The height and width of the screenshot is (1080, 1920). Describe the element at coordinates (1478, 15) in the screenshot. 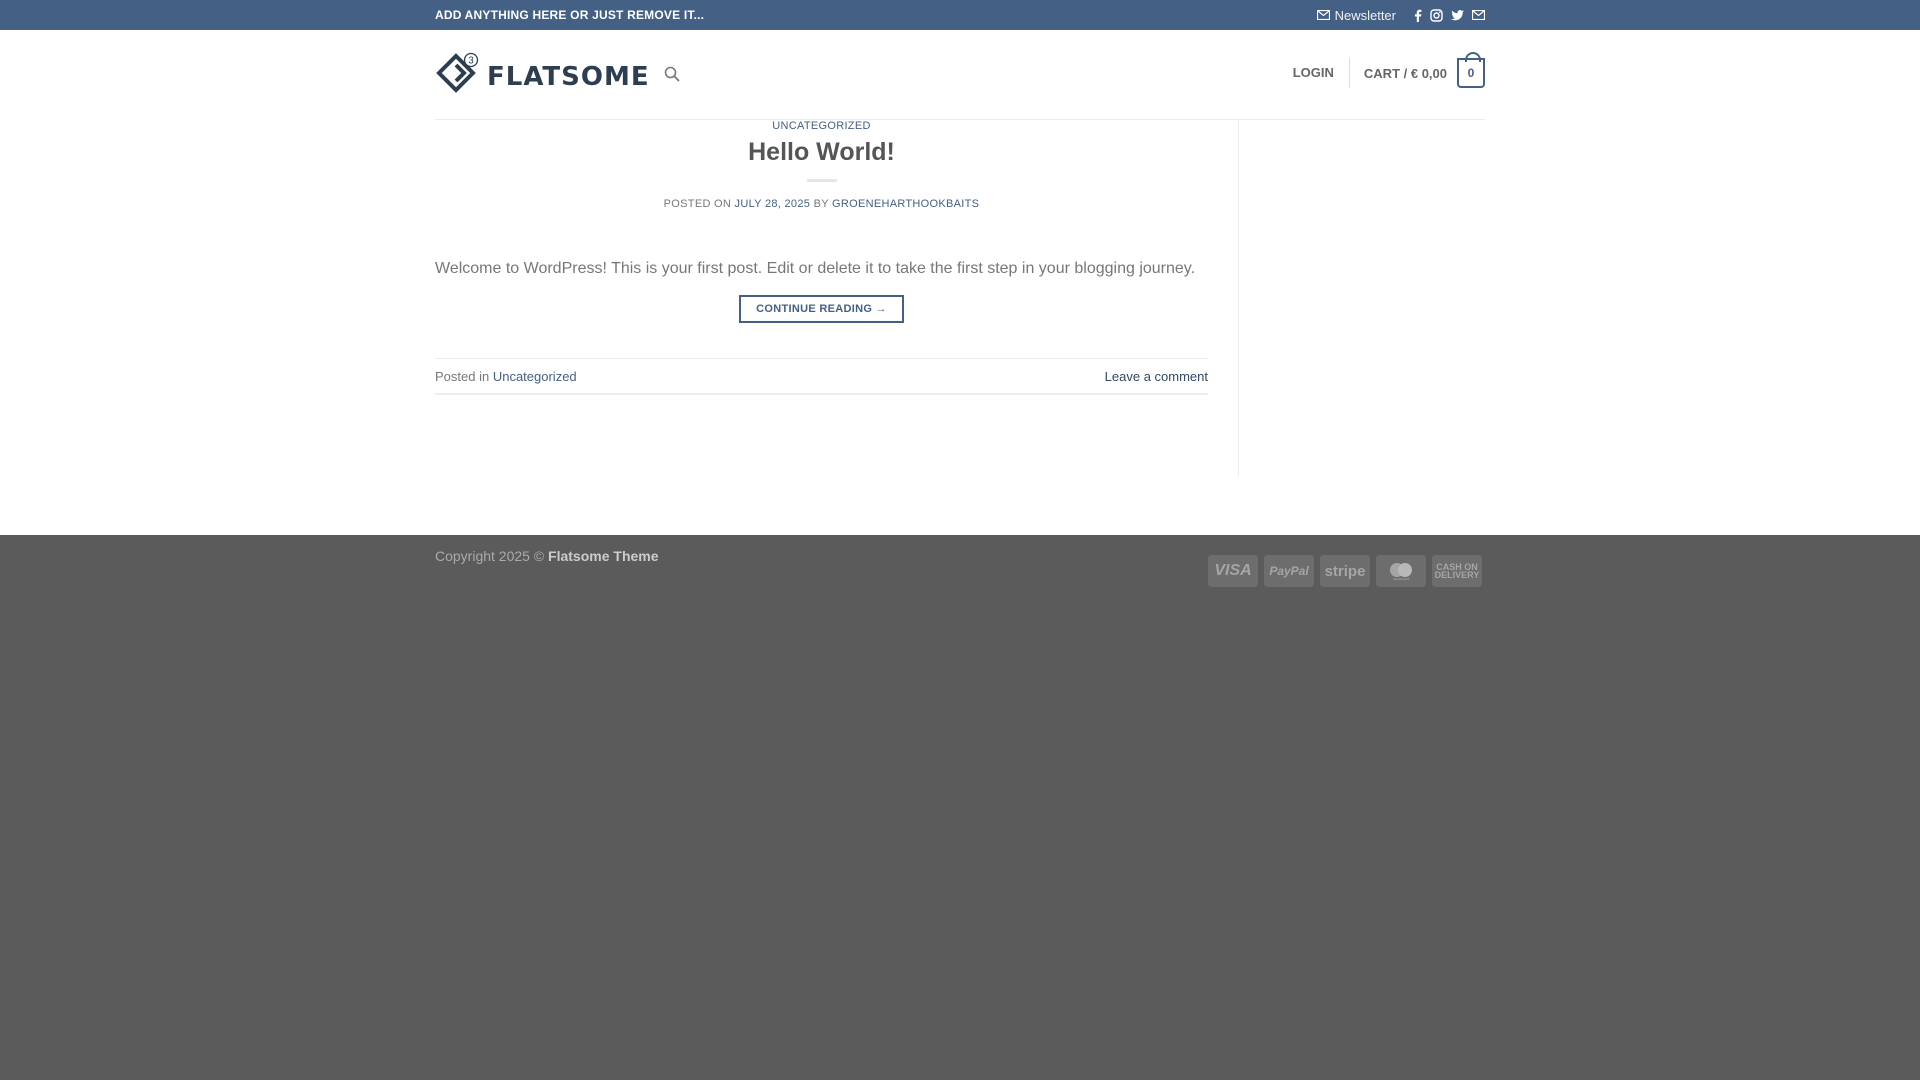

I see `email-icon` at that location.